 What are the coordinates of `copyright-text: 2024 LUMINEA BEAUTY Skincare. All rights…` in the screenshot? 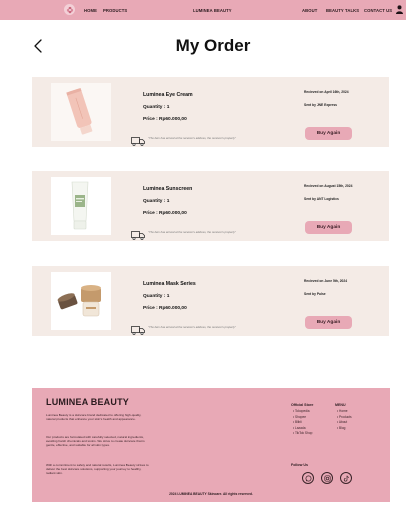 It's located at (211, 494).